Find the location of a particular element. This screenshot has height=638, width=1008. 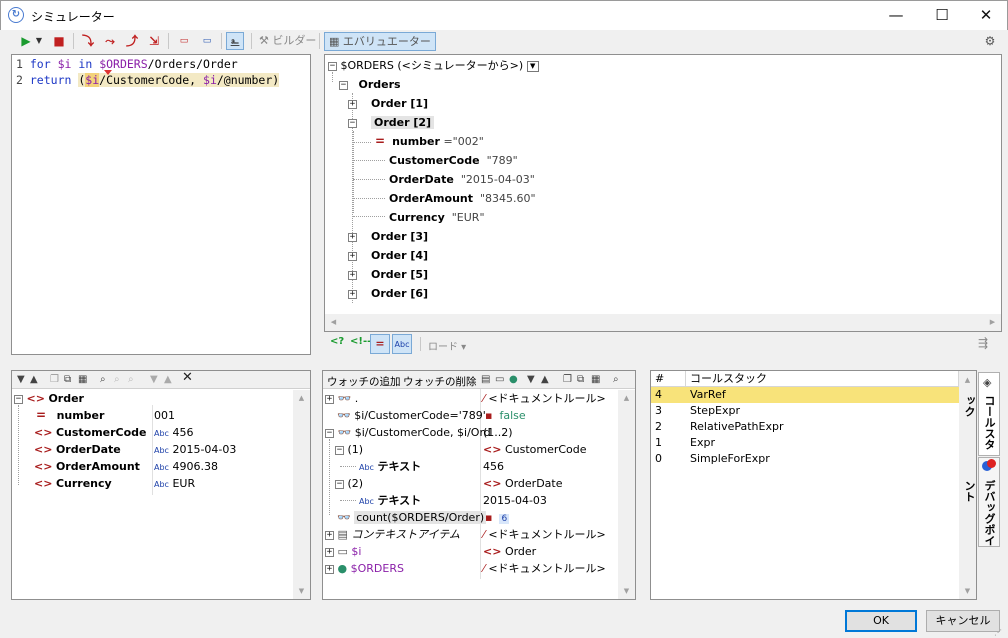

watch-scrollbar: ▲ ▼ is located at coordinates (626, 494).